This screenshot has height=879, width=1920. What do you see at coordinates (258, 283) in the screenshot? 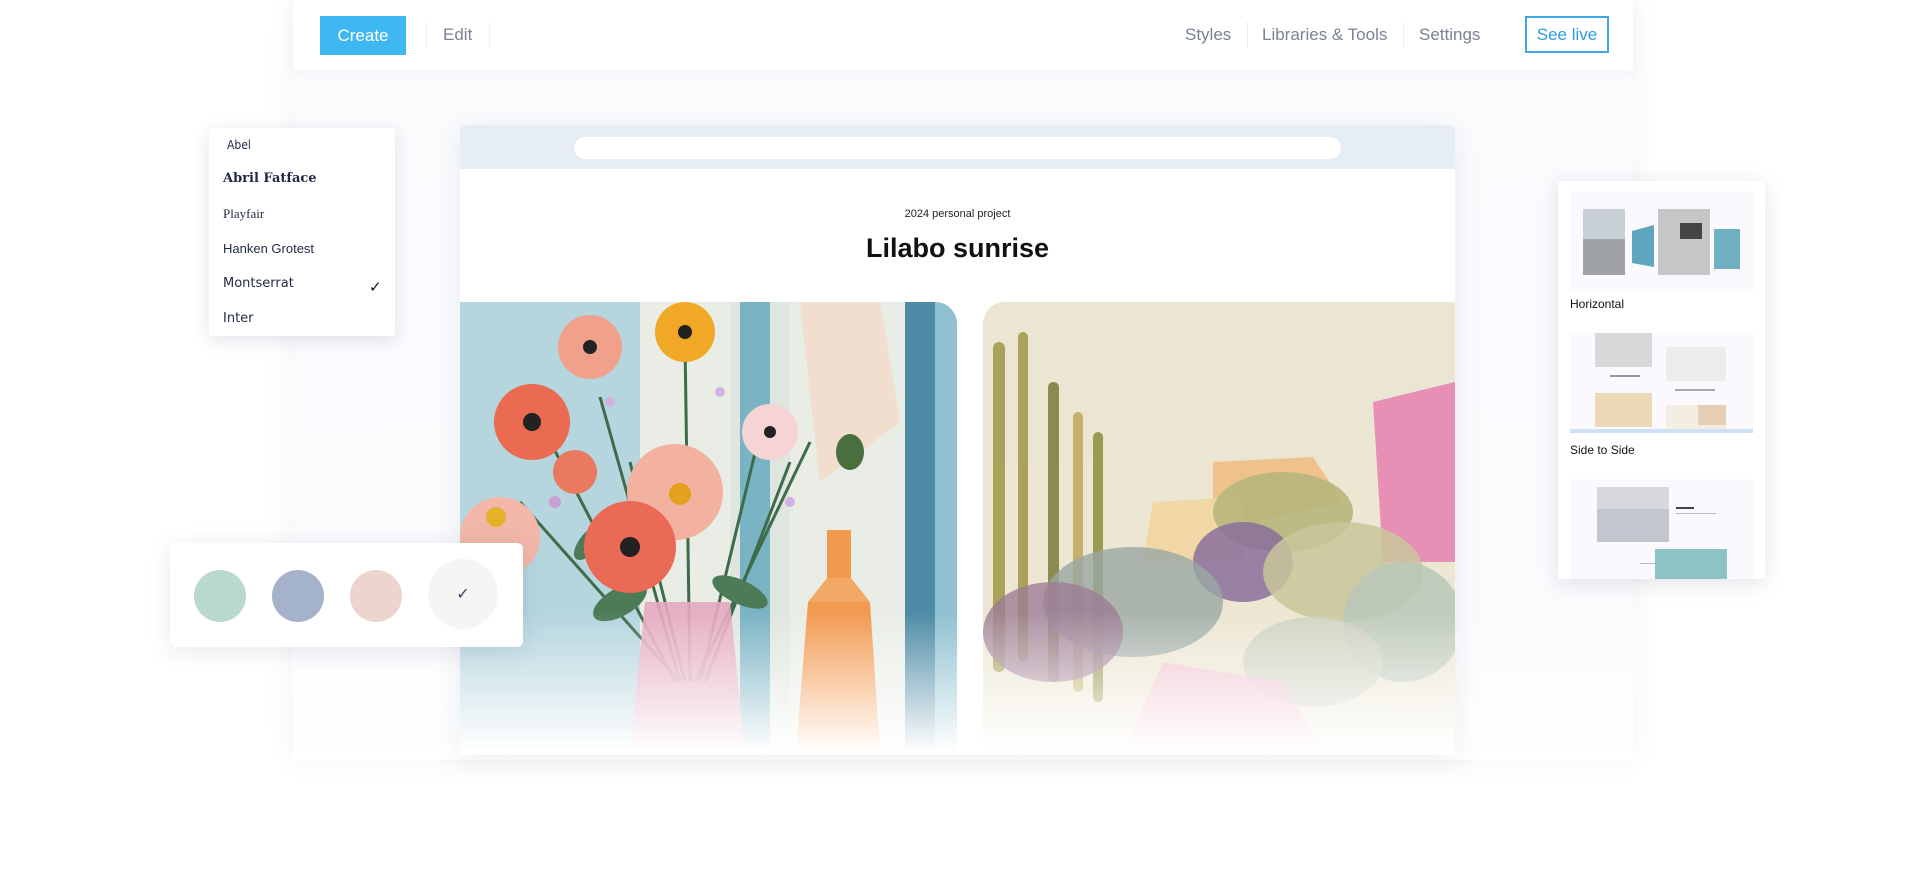
I see `font-option-montserrat: Montserrat` at bounding box center [258, 283].